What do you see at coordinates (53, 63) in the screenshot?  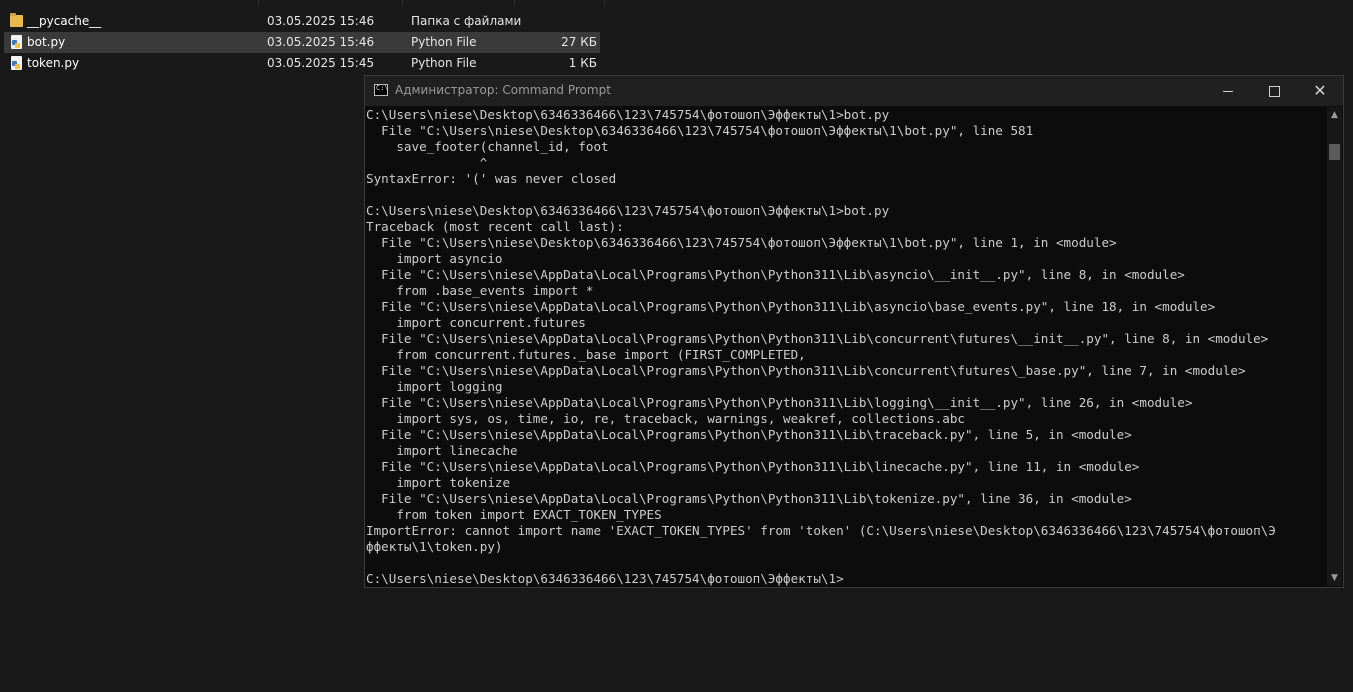 I see `file-name: token.py` at bounding box center [53, 63].